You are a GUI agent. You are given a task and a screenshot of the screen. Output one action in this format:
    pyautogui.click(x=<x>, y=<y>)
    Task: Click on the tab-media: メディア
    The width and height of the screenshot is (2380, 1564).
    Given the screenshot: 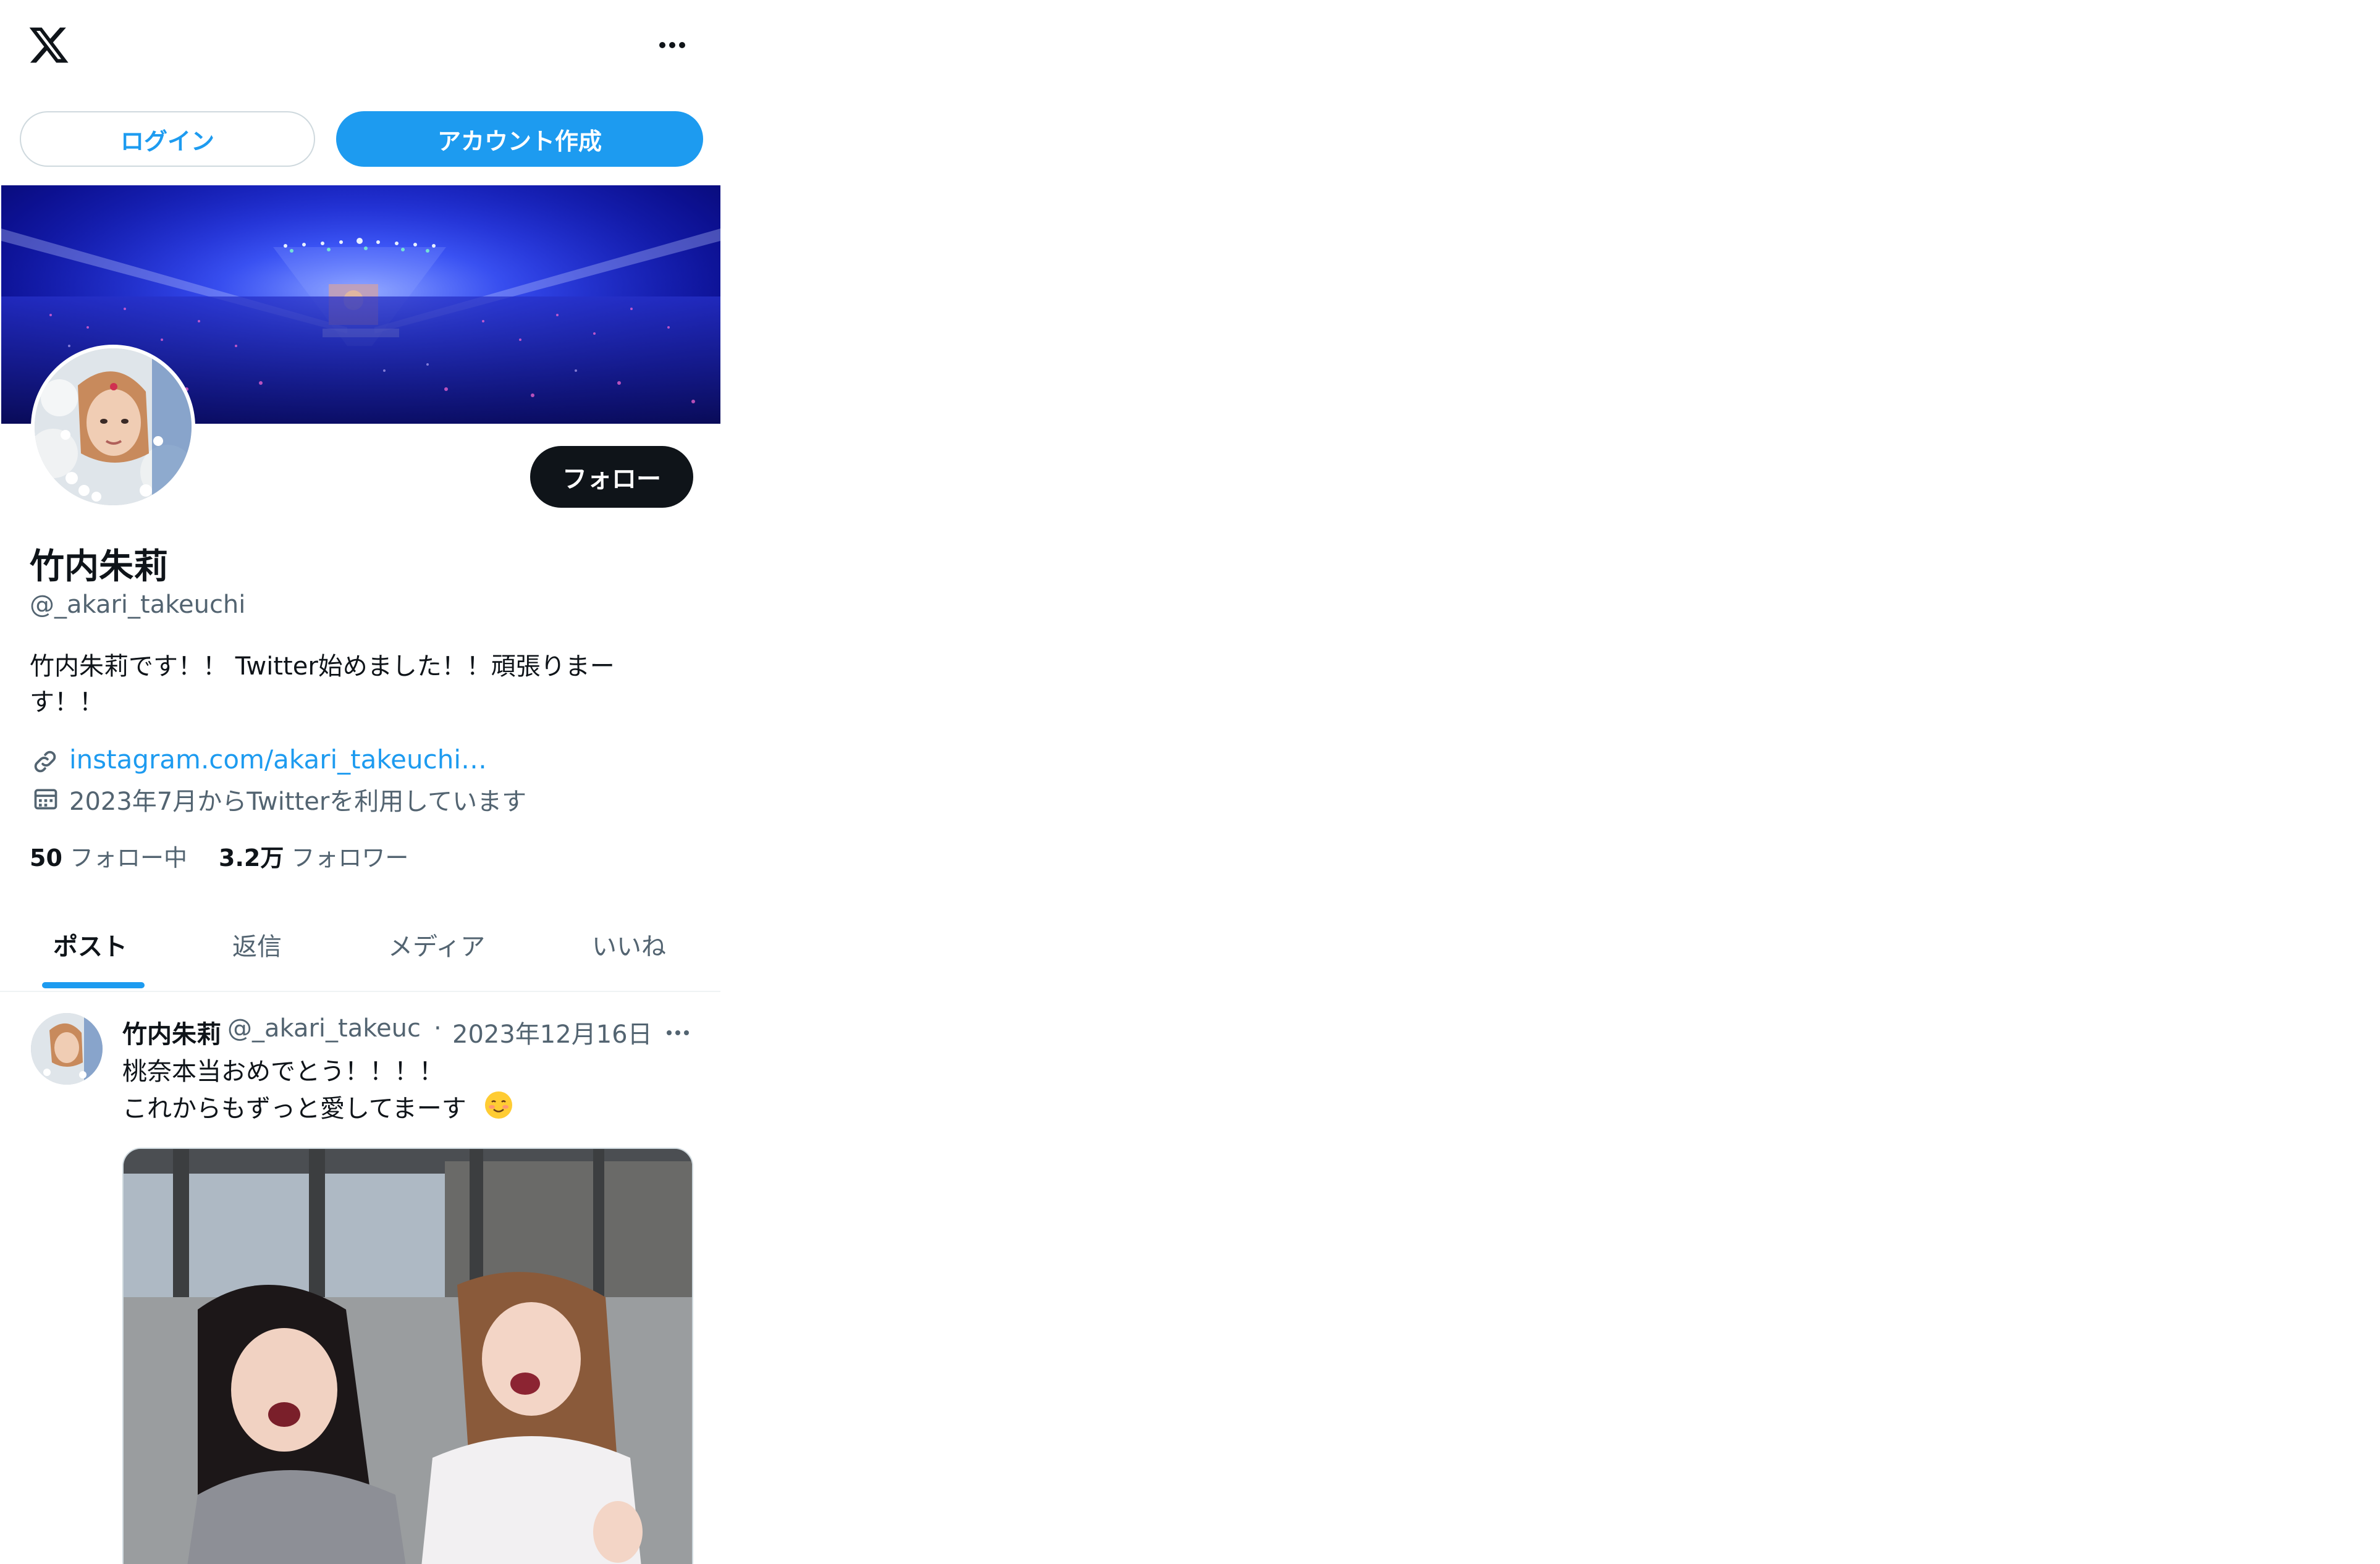 What is the action you would take?
    pyautogui.click(x=436, y=944)
    